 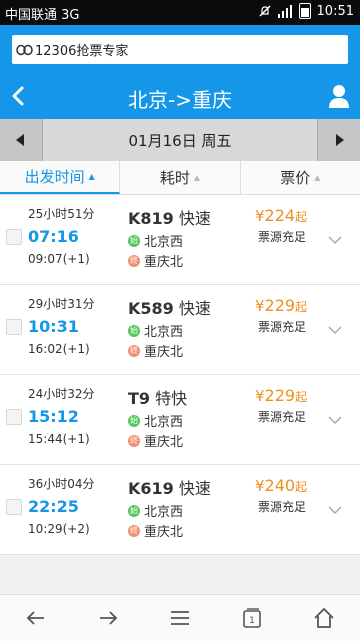 What do you see at coordinates (295, 178) in the screenshot?
I see `sort-price-label: 票价` at bounding box center [295, 178].